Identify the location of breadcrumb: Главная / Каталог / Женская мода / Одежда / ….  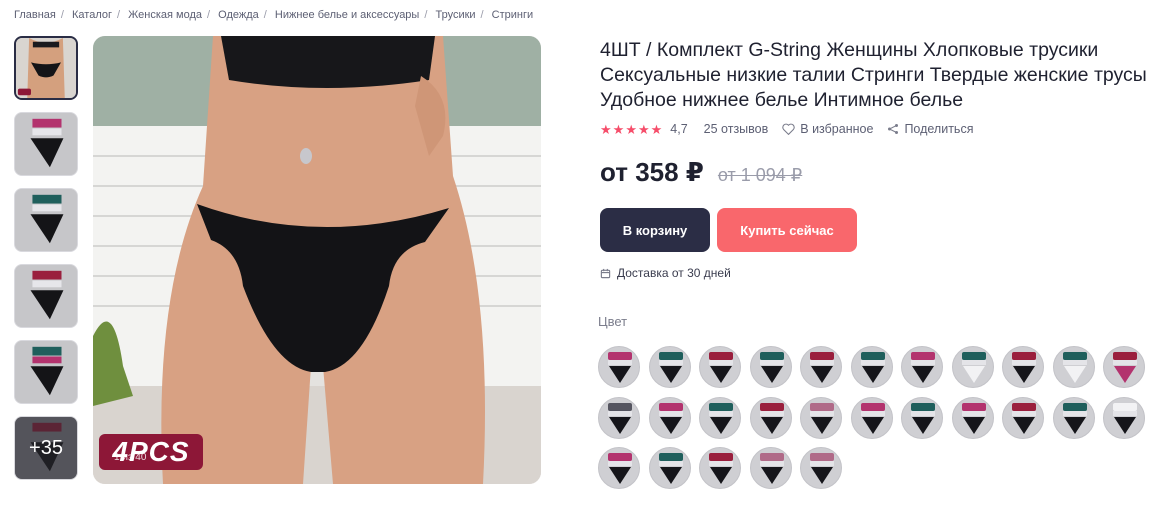
(274, 15).